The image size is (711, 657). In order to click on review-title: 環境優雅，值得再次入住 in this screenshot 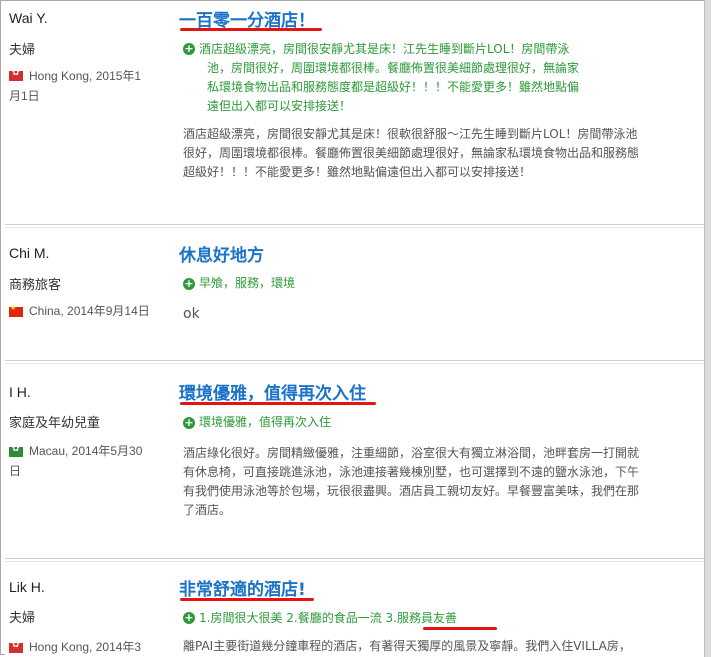, I will do `click(272, 391)`.